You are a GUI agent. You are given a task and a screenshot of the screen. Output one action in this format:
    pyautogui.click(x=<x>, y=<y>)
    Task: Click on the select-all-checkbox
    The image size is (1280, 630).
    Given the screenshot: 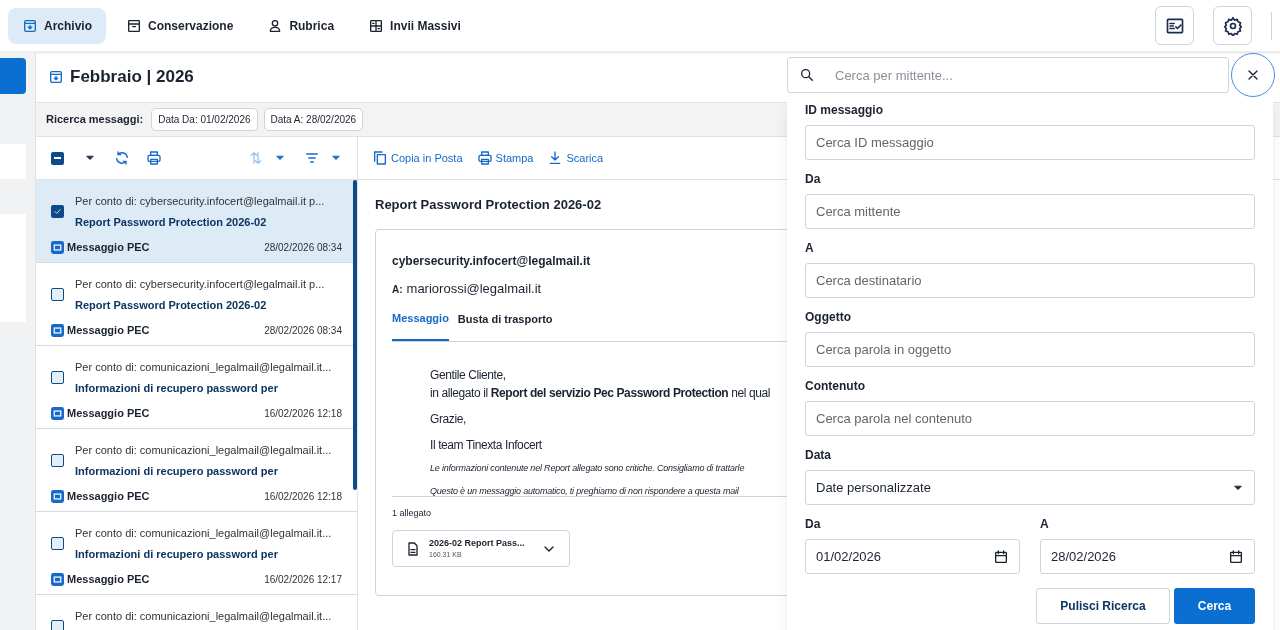 What is the action you would take?
    pyautogui.click(x=57, y=158)
    